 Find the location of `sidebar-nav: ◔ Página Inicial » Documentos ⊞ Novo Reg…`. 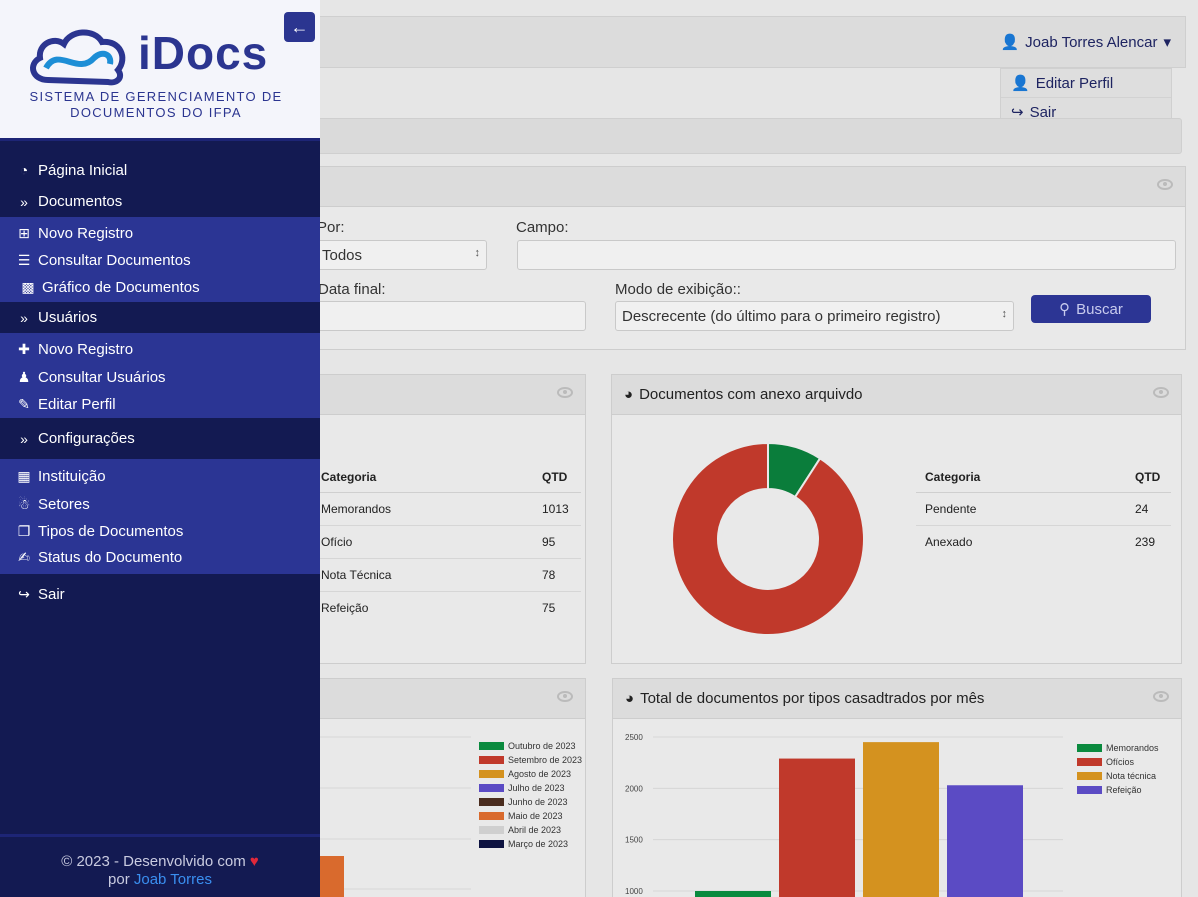

sidebar-nav: ◔ Página Inicial » Documentos ⊞ Novo Reg… is located at coordinates (160, 384).